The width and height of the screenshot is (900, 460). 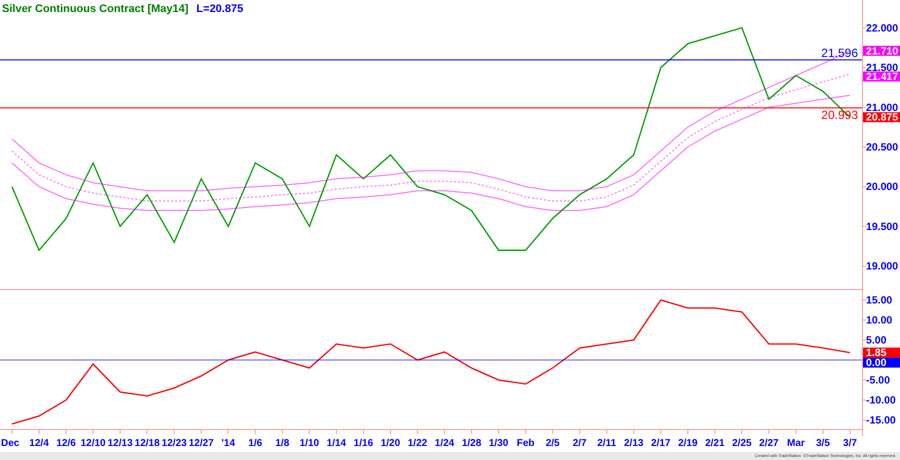 What do you see at coordinates (660, 443) in the screenshot?
I see `axis-tick-label: 2/17` at bounding box center [660, 443].